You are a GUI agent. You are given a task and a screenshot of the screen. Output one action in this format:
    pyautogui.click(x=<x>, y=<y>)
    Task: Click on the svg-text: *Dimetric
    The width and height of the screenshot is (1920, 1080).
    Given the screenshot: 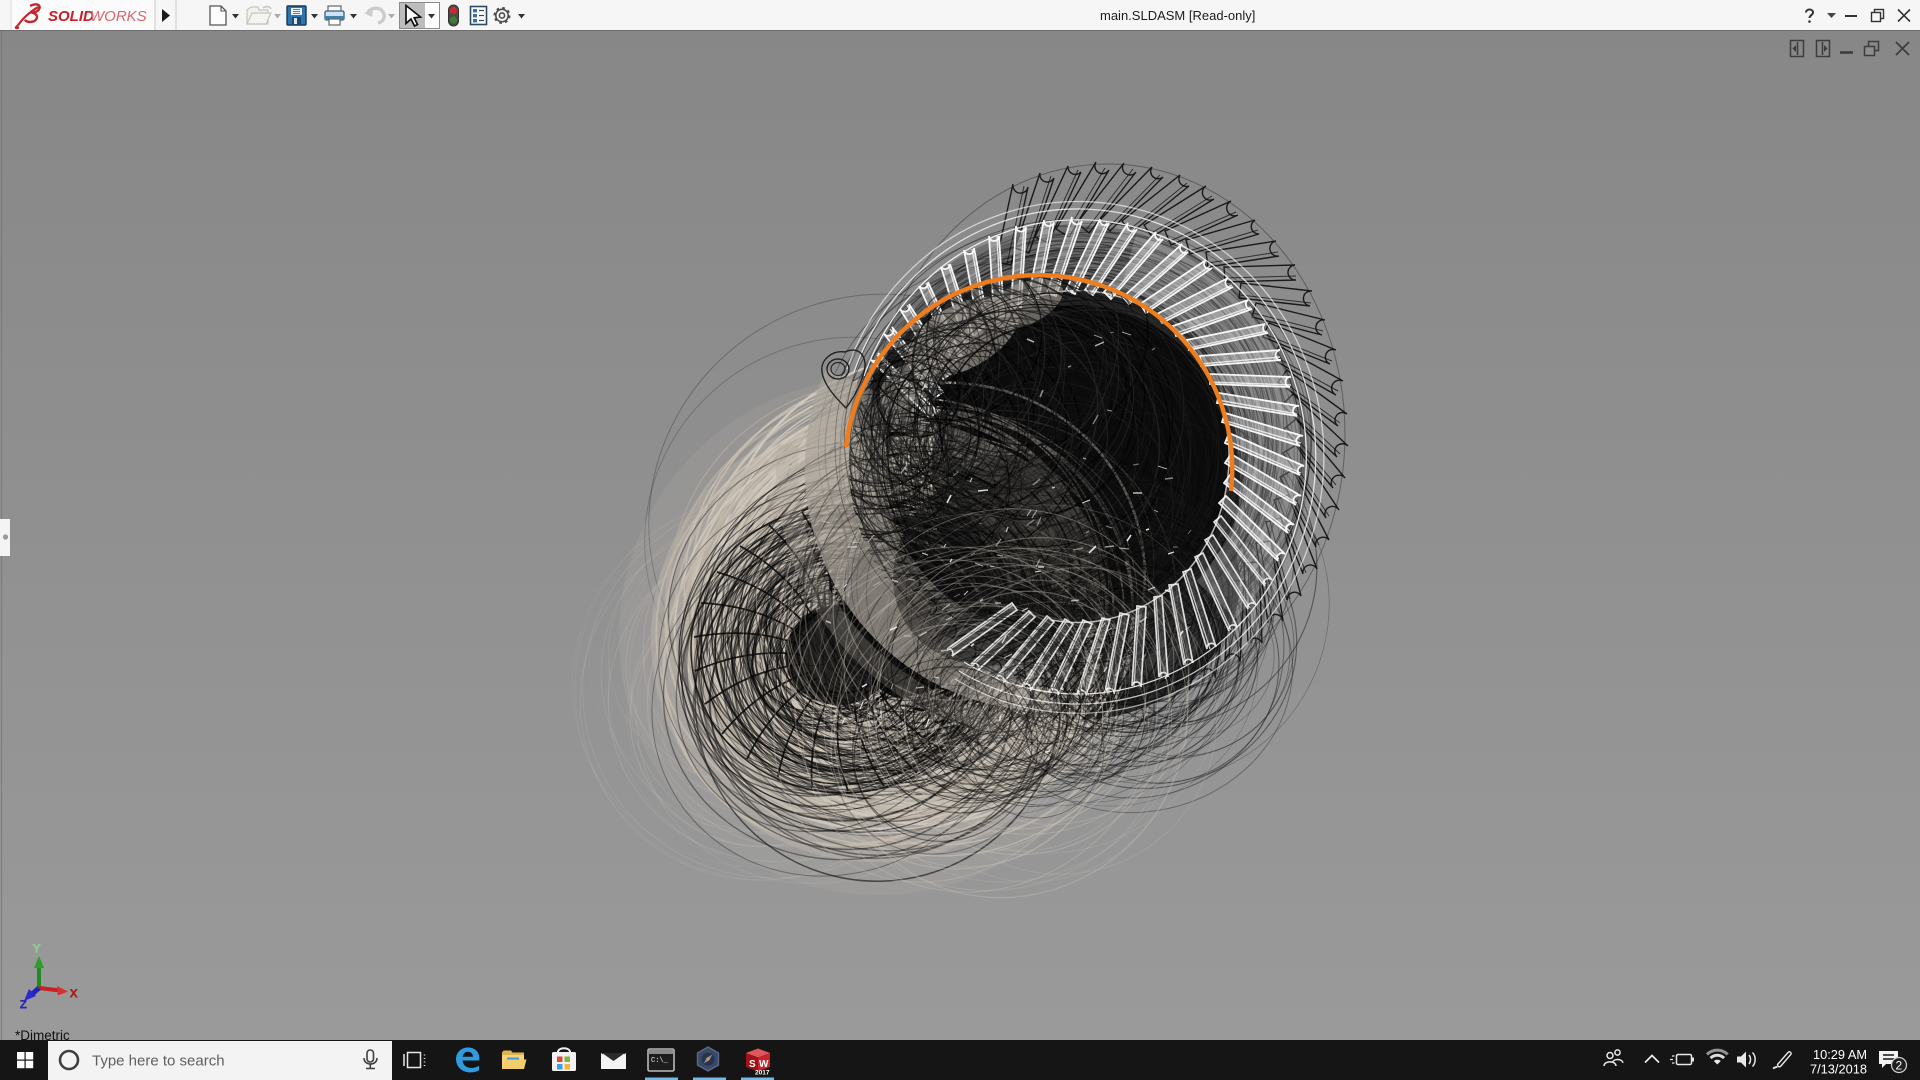 What is the action you would take?
    pyautogui.click(x=42, y=1034)
    